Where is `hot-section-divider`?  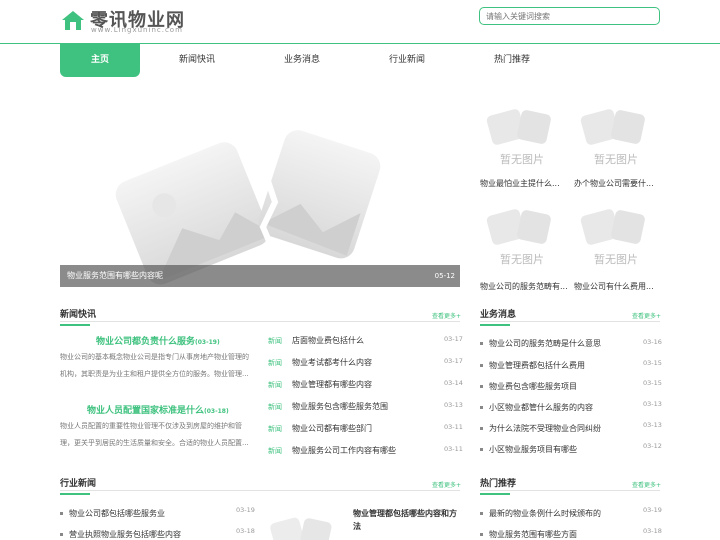 hot-section-divider is located at coordinates (570, 490).